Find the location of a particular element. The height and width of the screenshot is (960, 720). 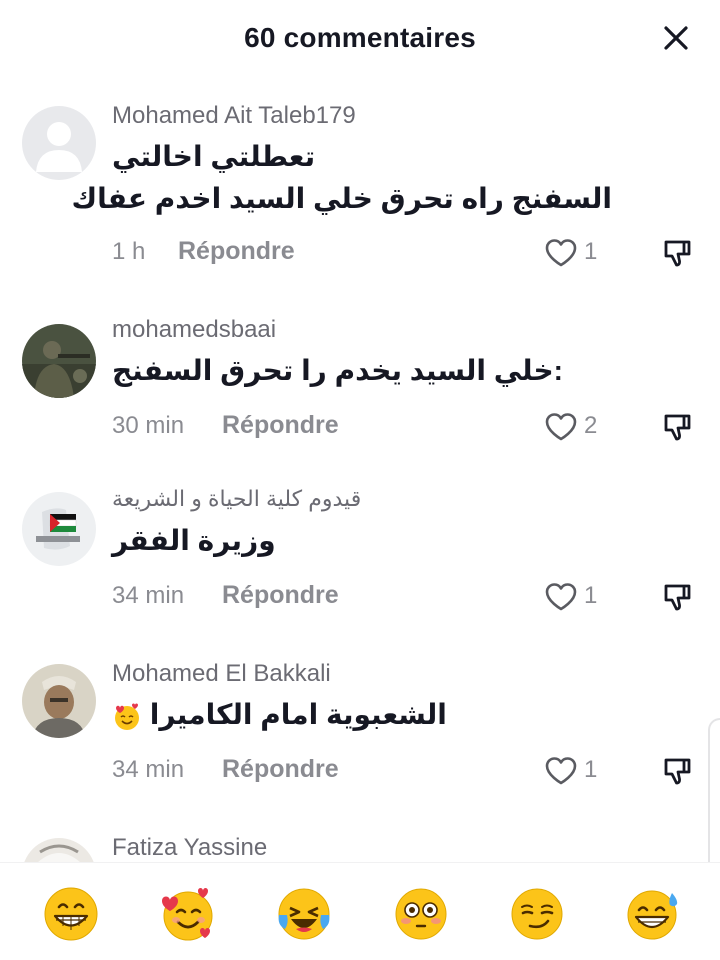

flag-logo-avatar is located at coordinates (59, 529).